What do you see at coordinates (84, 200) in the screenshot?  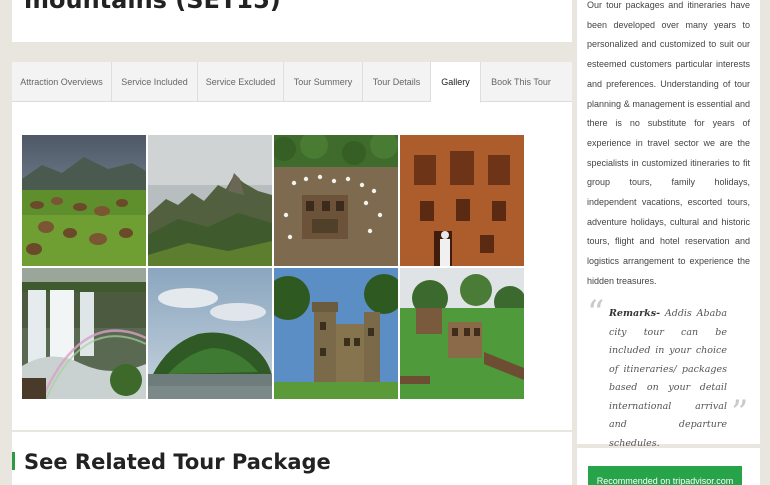 I see `photo-highland-baboons` at bounding box center [84, 200].